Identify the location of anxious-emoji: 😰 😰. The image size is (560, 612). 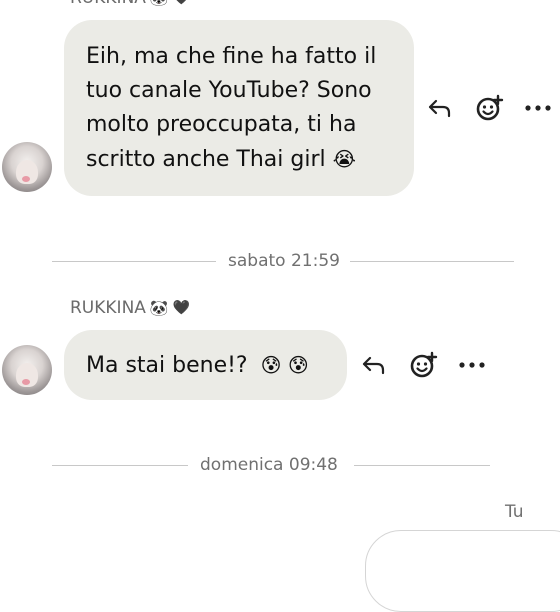
(284, 365).